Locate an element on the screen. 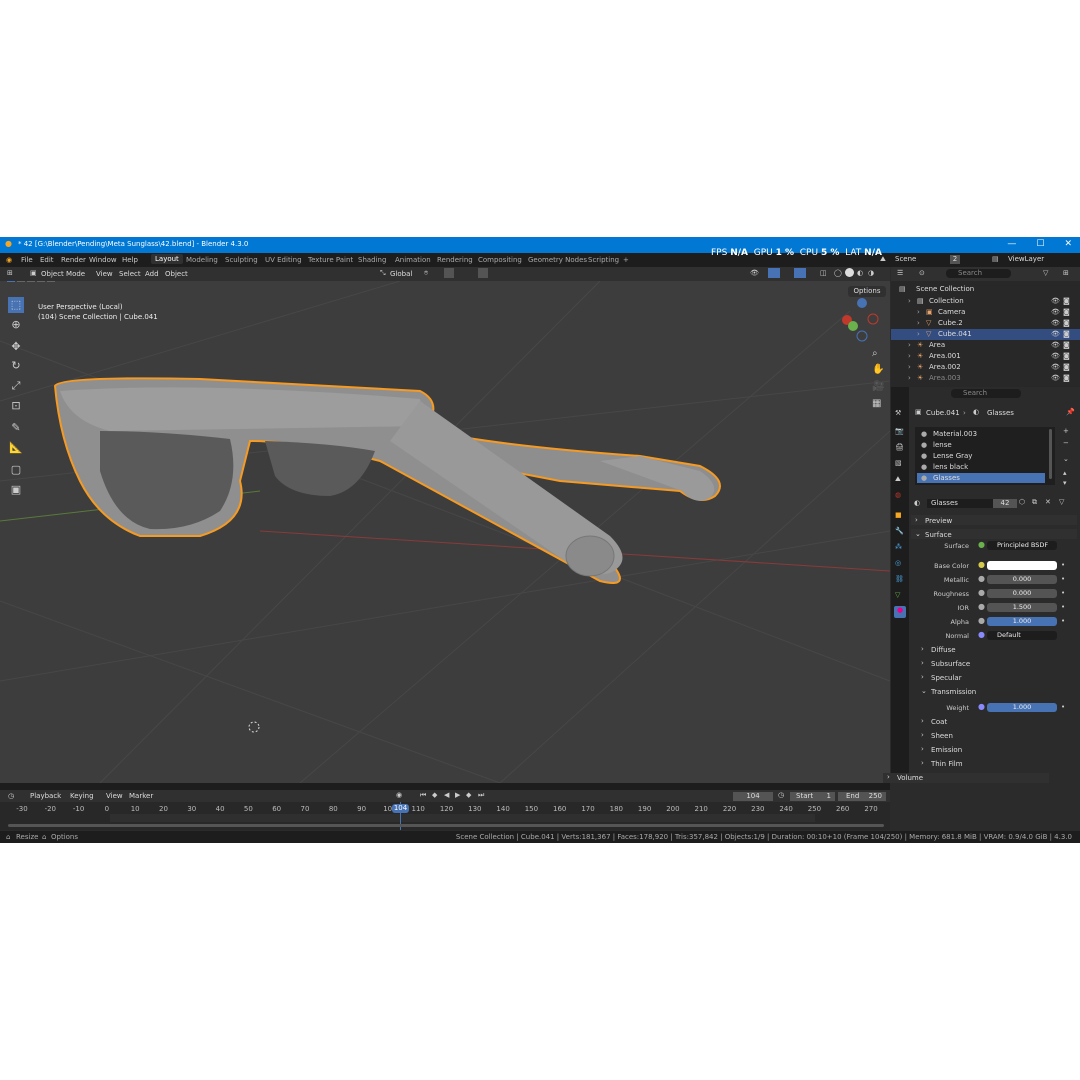 The width and height of the screenshot is (1080, 1080). outliner-editor-icon: ☰ is located at coordinates (900, 273).